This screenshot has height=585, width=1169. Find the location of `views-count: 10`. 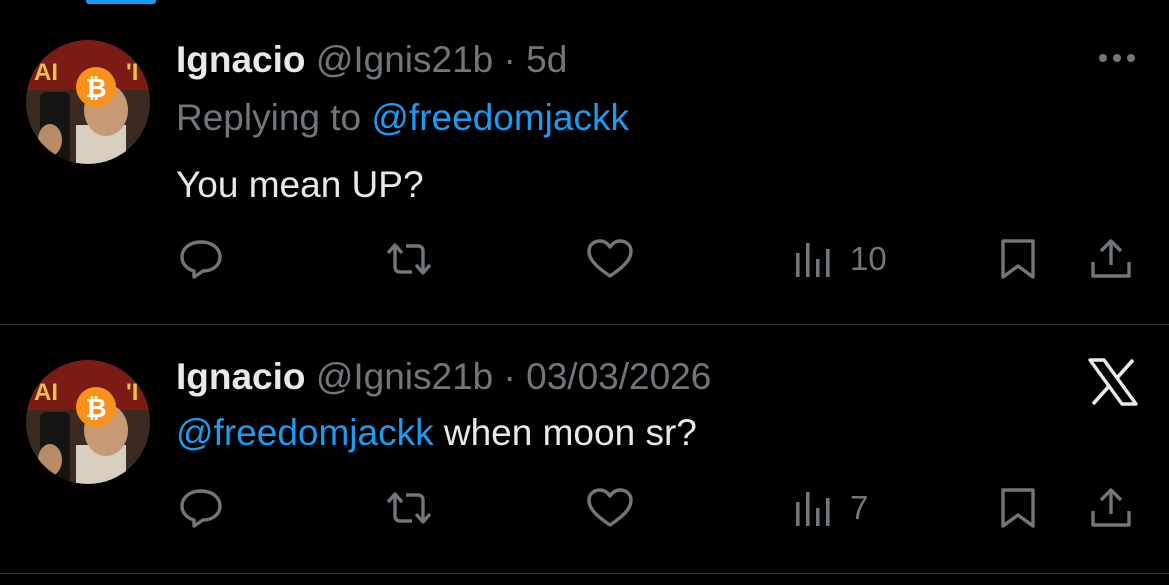

views-count: 10 is located at coordinates (868, 258).